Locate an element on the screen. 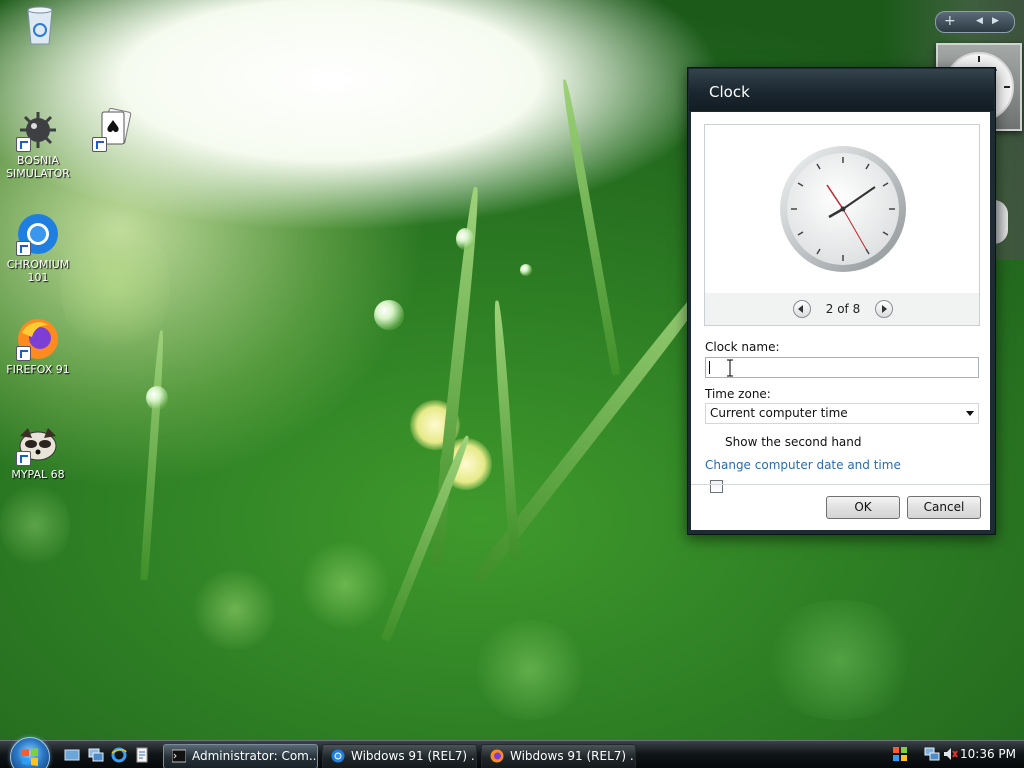 The image size is (1024, 768). clock-name-label: Clock name: is located at coordinates (742, 347).